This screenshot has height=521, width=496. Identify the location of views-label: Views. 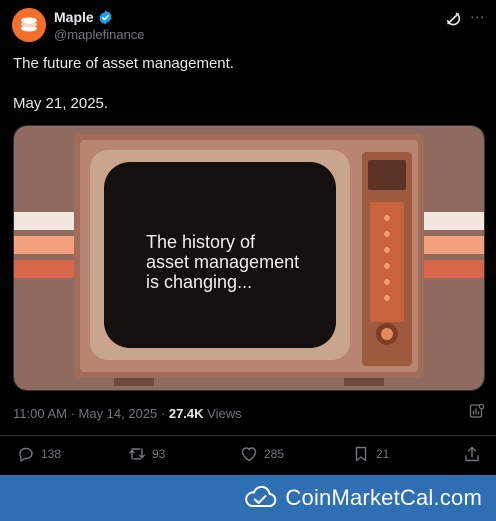
(222, 413).